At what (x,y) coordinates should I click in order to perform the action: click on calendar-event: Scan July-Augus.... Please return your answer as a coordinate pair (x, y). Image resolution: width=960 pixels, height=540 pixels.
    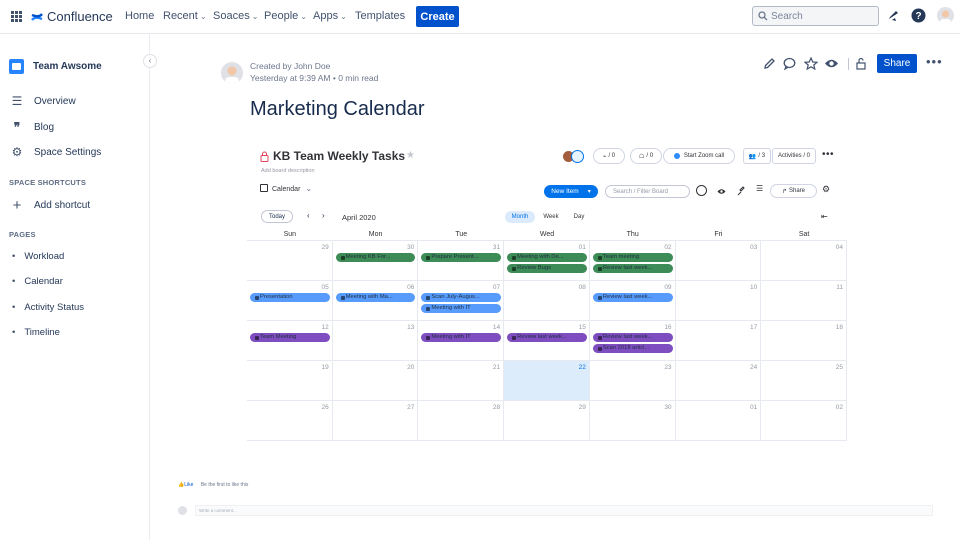
    Looking at the image, I should click on (461, 297).